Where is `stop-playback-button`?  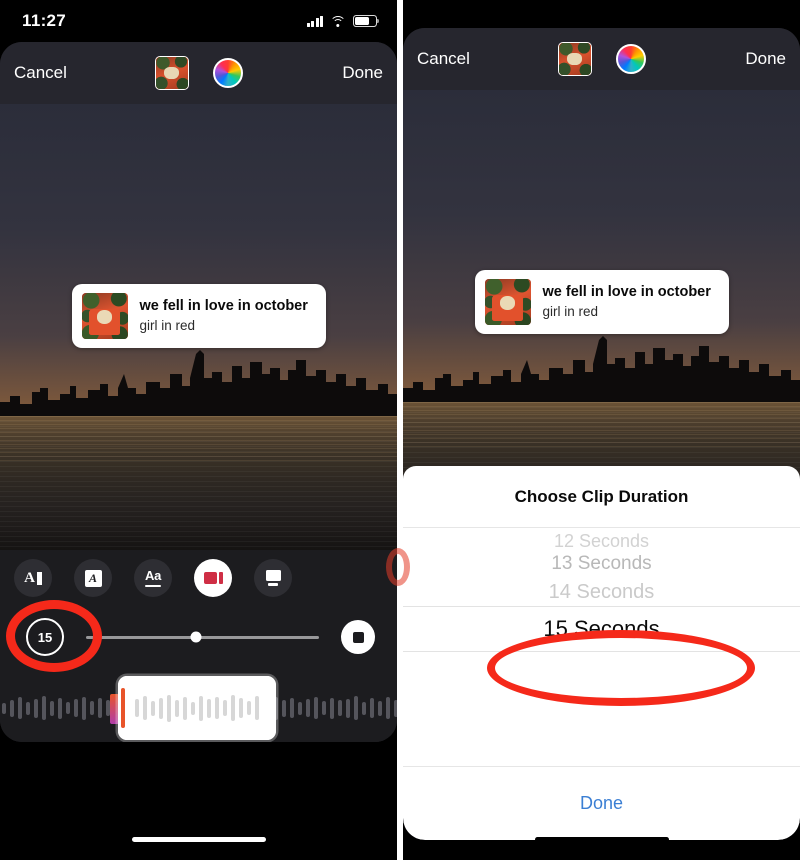 stop-playback-button is located at coordinates (358, 637).